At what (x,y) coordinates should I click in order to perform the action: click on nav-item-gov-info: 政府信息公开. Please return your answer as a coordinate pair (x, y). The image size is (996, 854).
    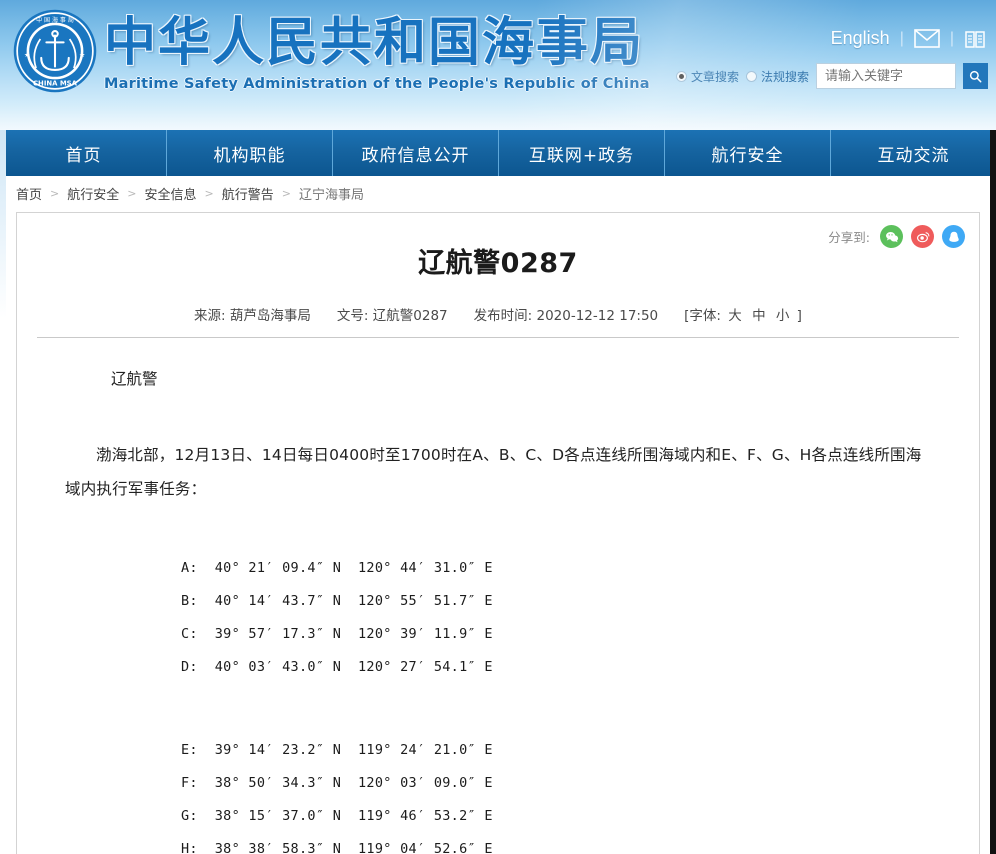
    Looking at the image, I should click on (416, 153).